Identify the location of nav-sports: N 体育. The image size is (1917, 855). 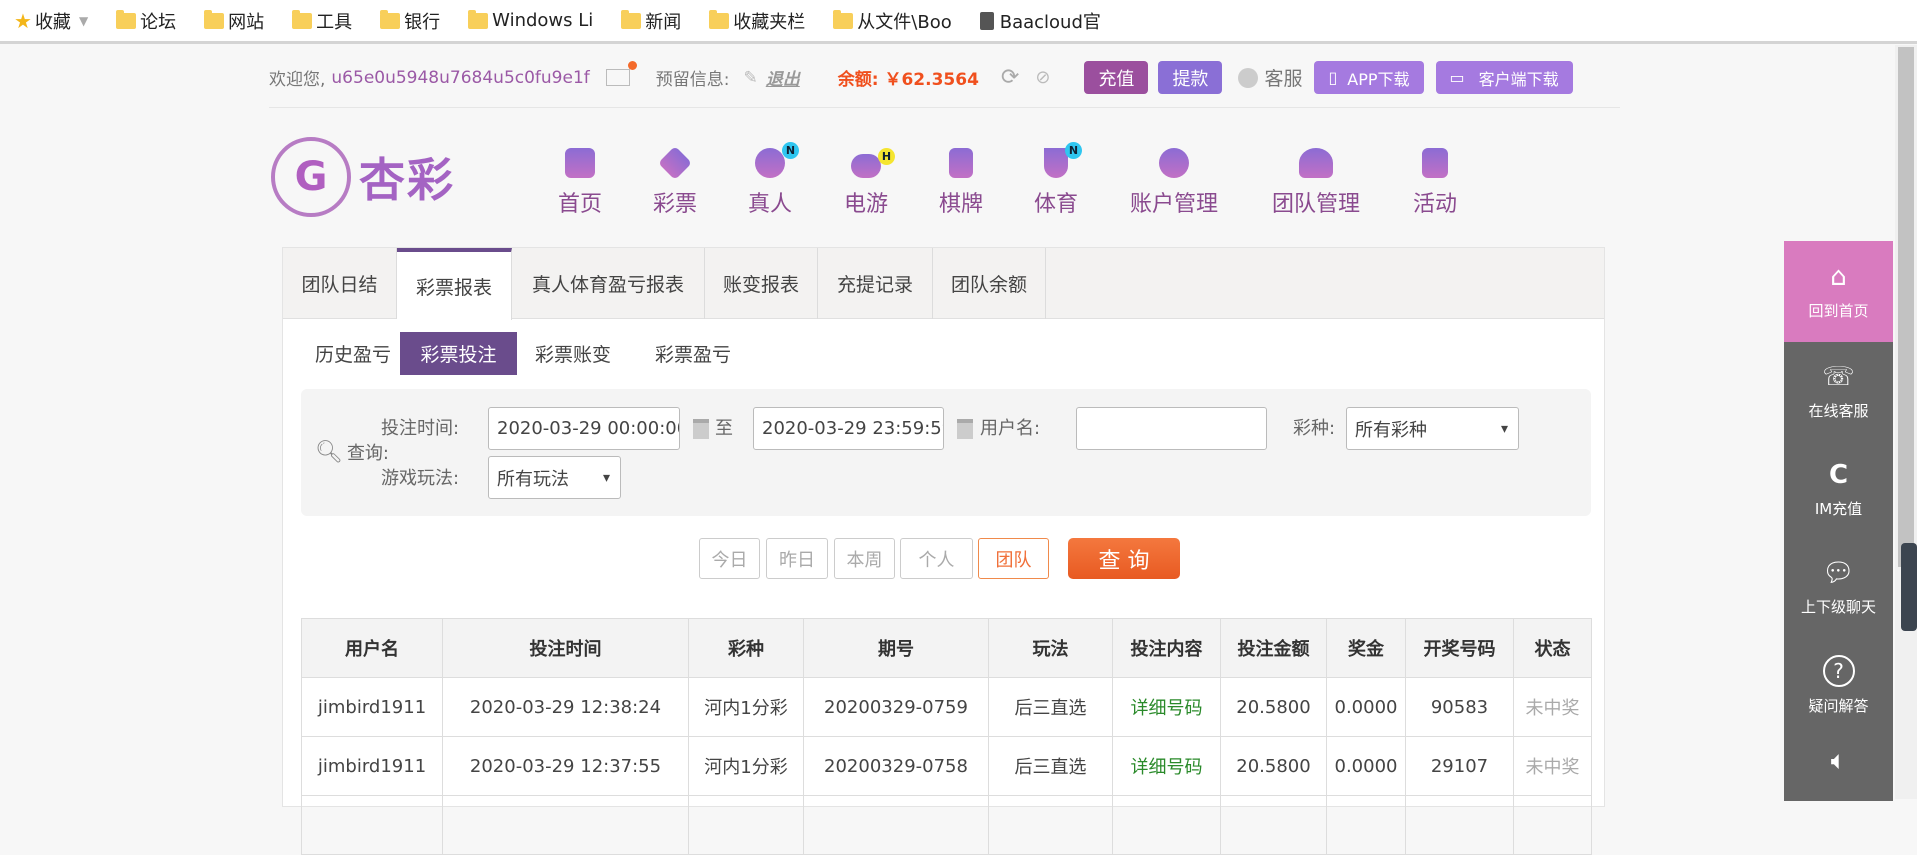
(1058, 180).